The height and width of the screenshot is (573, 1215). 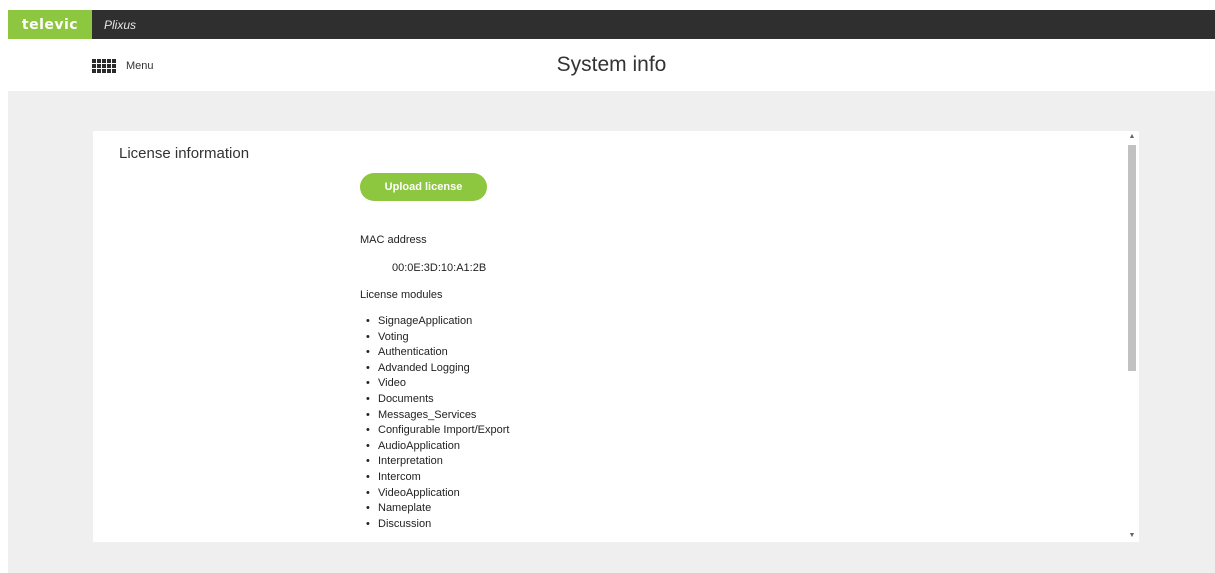 What do you see at coordinates (436, 525) in the screenshot?
I see `list-item: Discussion` at bounding box center [436, 525].